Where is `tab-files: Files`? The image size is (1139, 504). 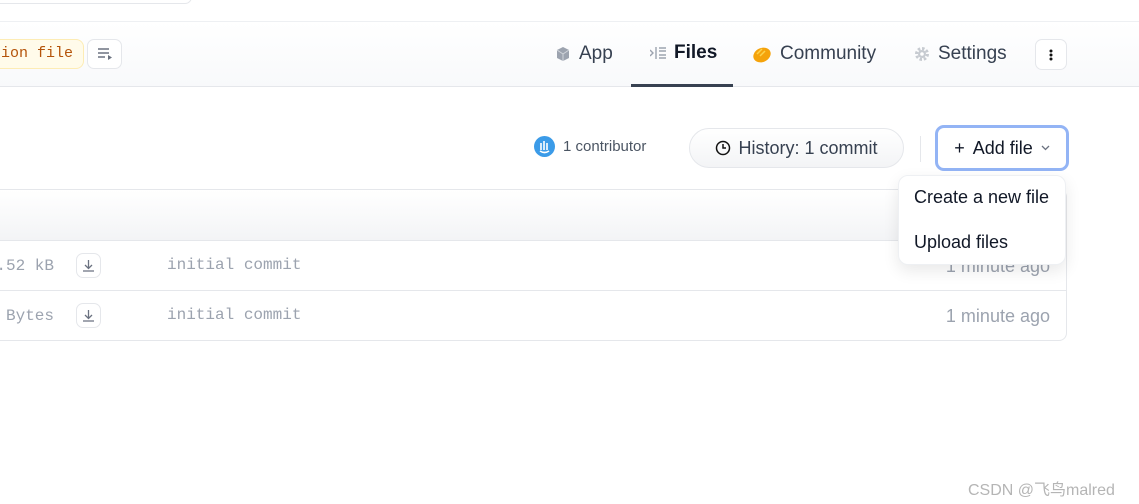 tab-files: Files is located at coordinates (682, 54).